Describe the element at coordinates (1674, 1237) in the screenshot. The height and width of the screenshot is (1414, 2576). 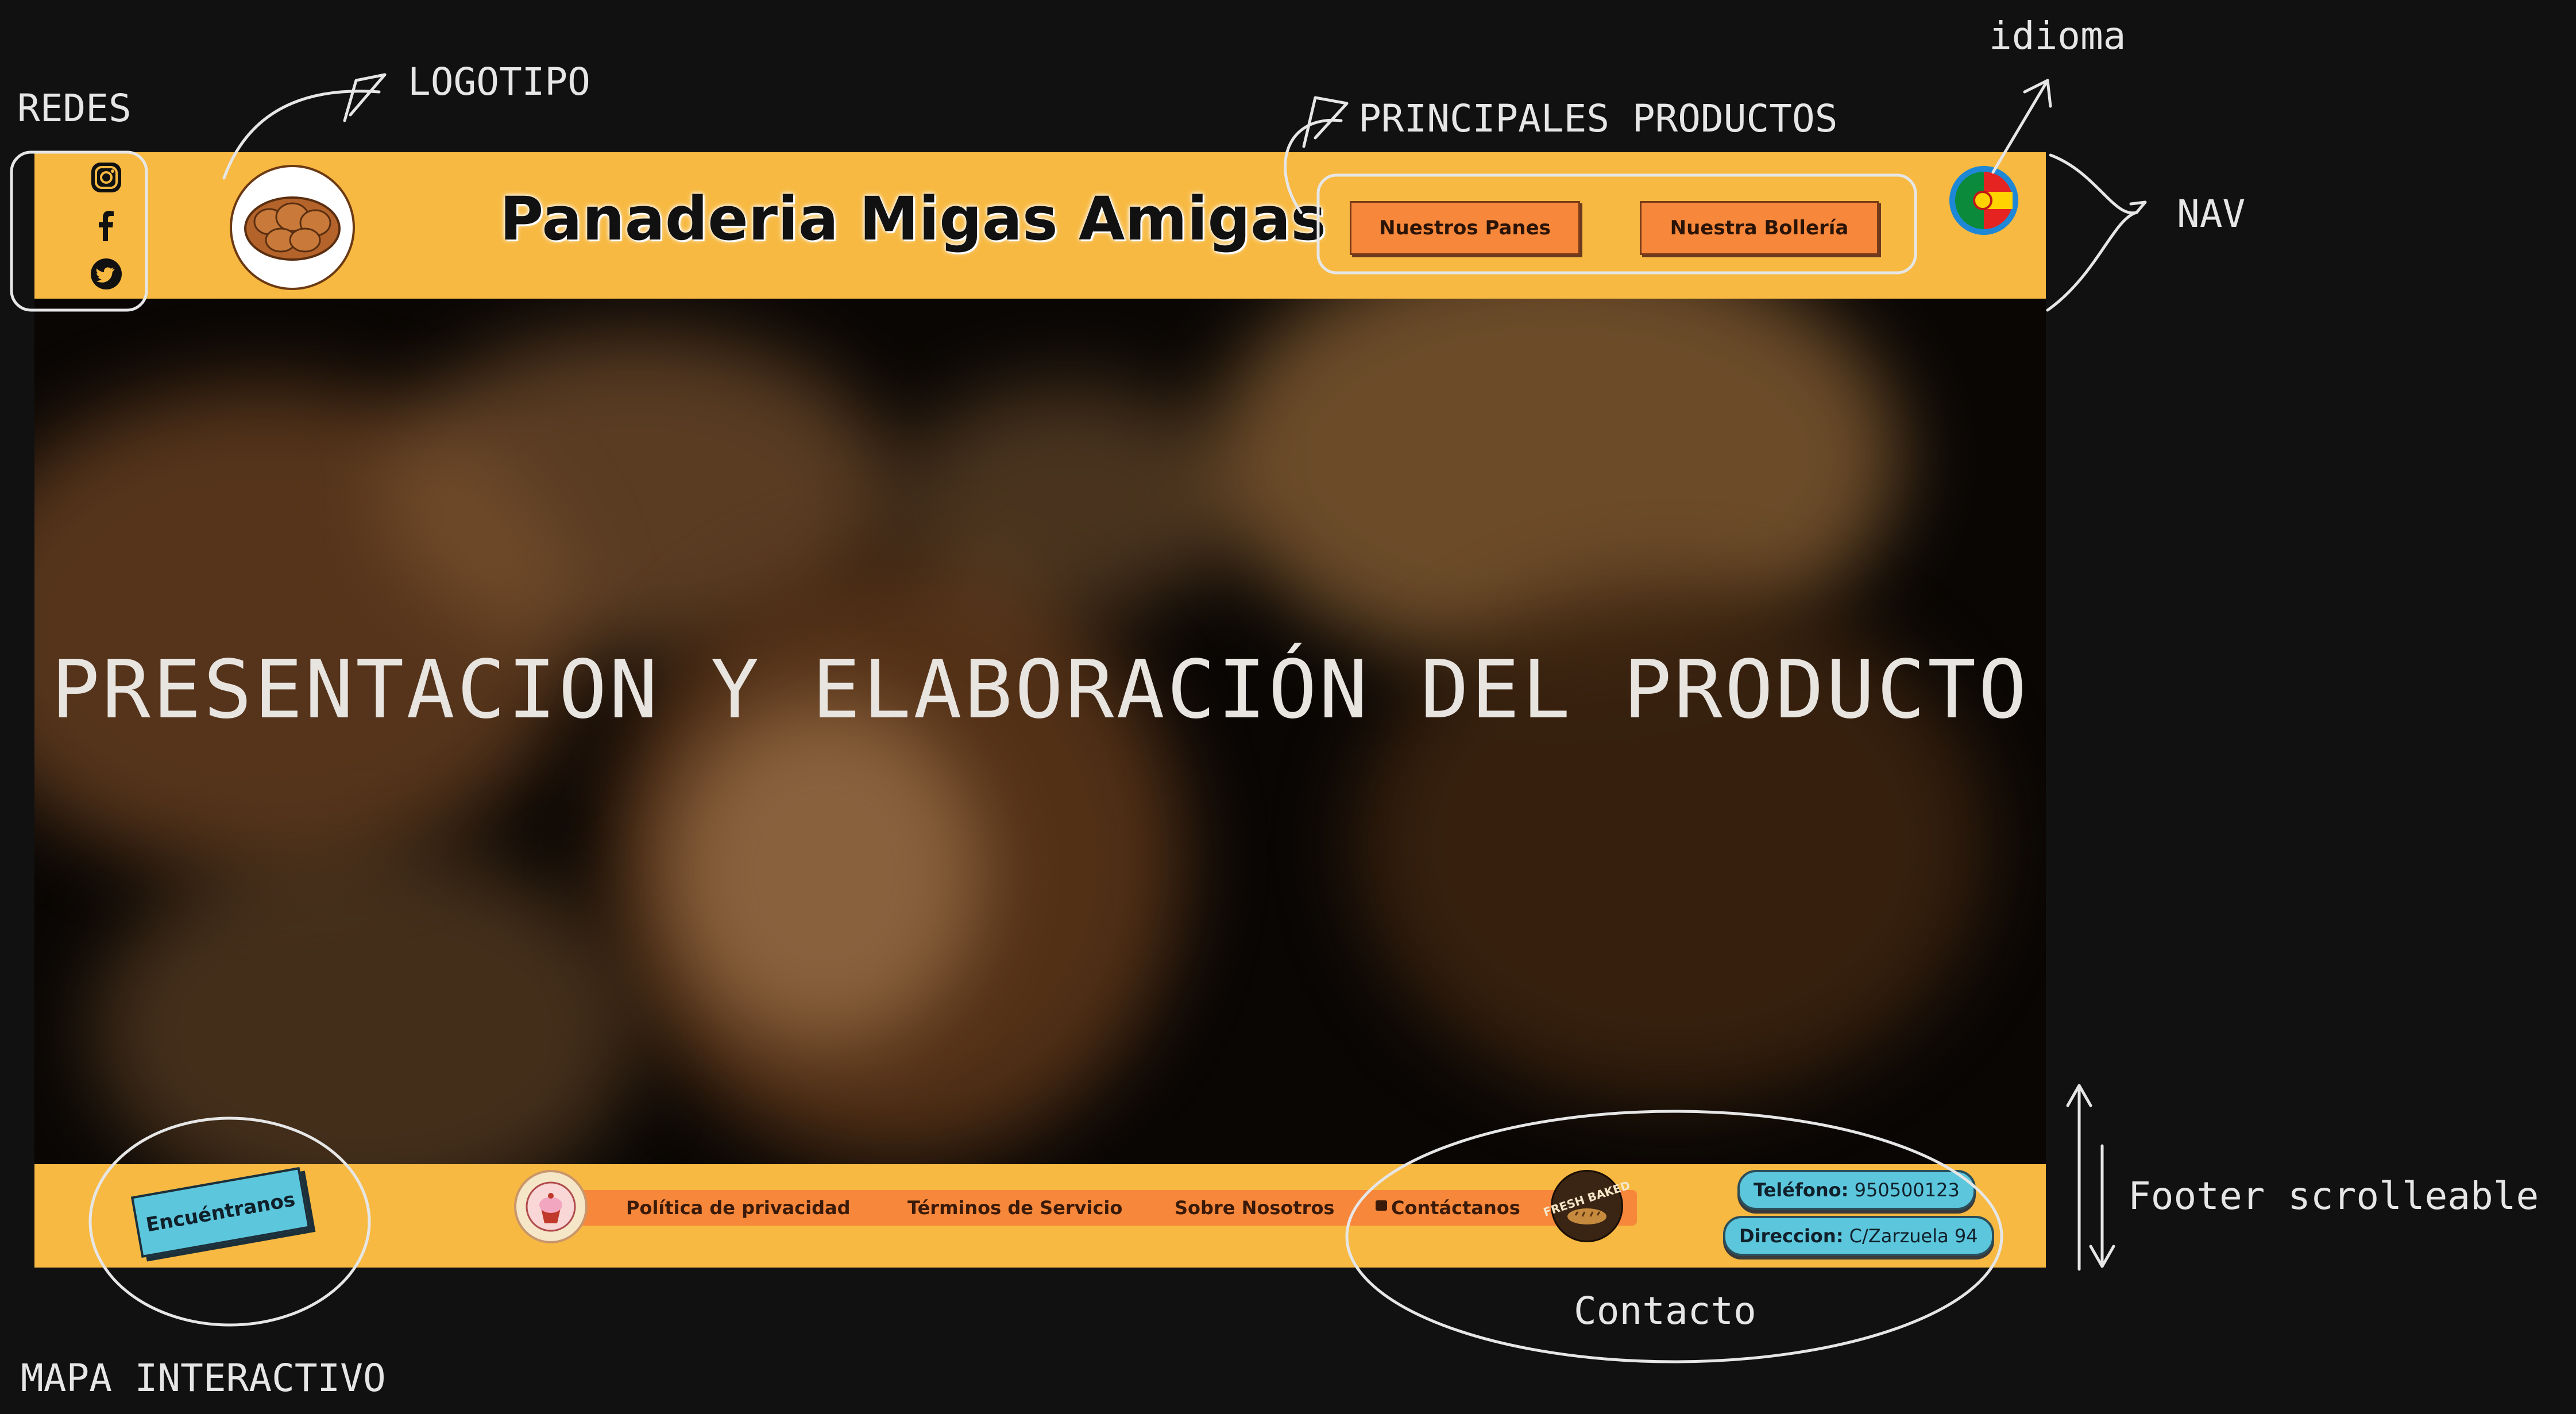
I see `contacto-ellipse` at that location.